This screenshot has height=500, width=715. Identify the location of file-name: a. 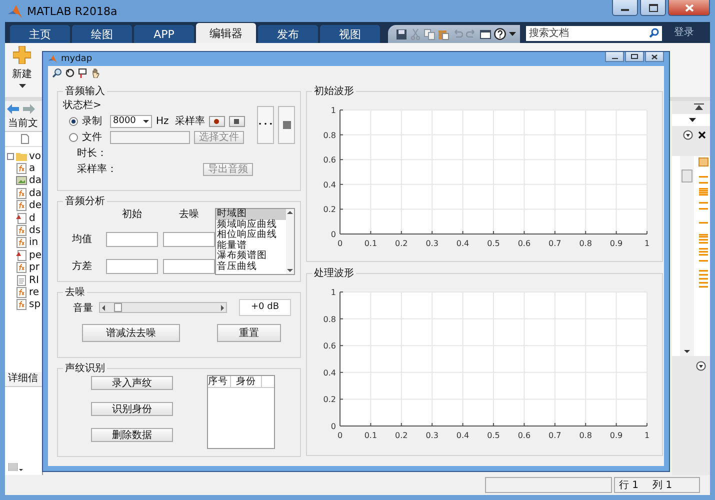
(32, 168).